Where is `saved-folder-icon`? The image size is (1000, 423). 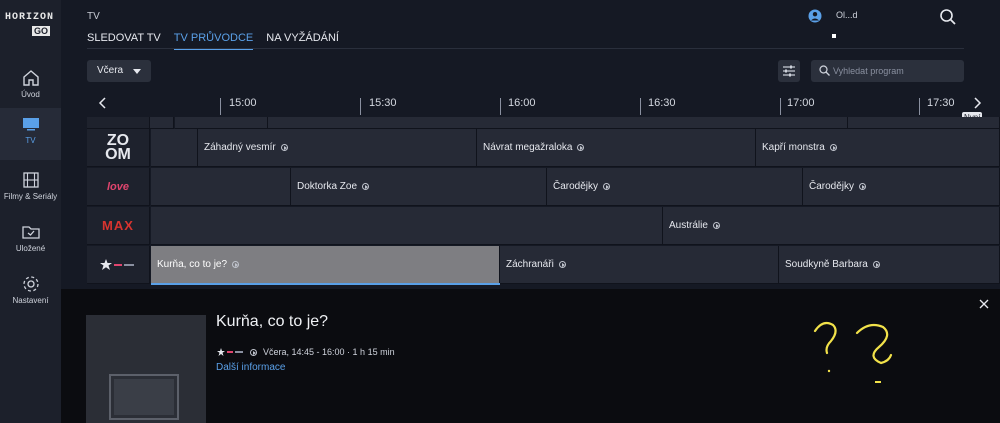
saved-folder-icon is located at coordinates (30, 232).